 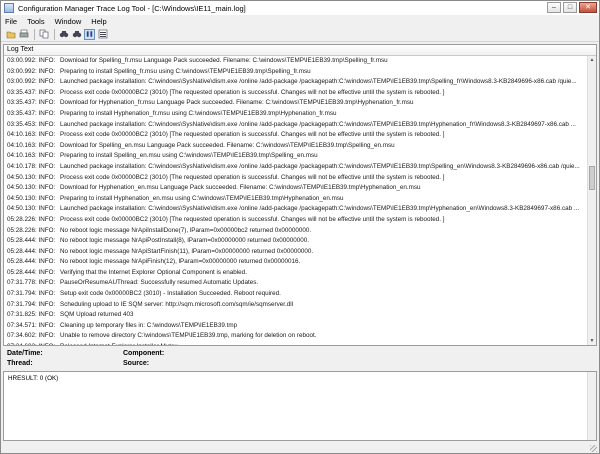 I want to click on toolbar, so click(x=300, y=34).